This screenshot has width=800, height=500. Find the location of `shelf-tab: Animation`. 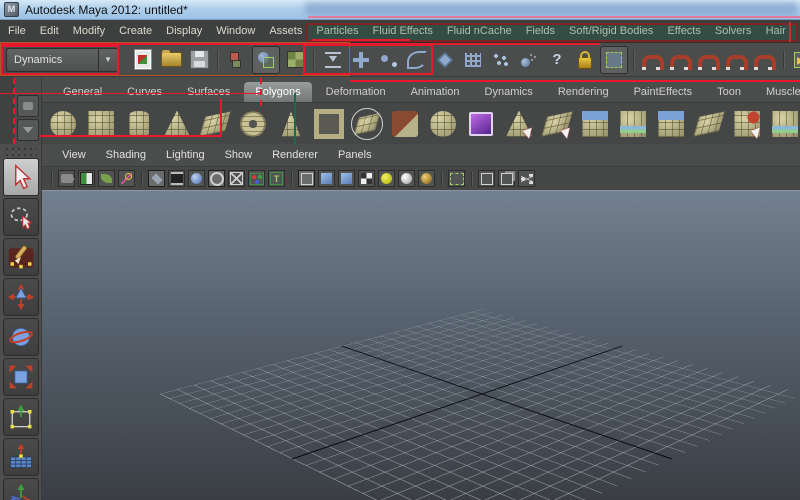

shelf-tab: Animation is located at coordinates (435, 92).